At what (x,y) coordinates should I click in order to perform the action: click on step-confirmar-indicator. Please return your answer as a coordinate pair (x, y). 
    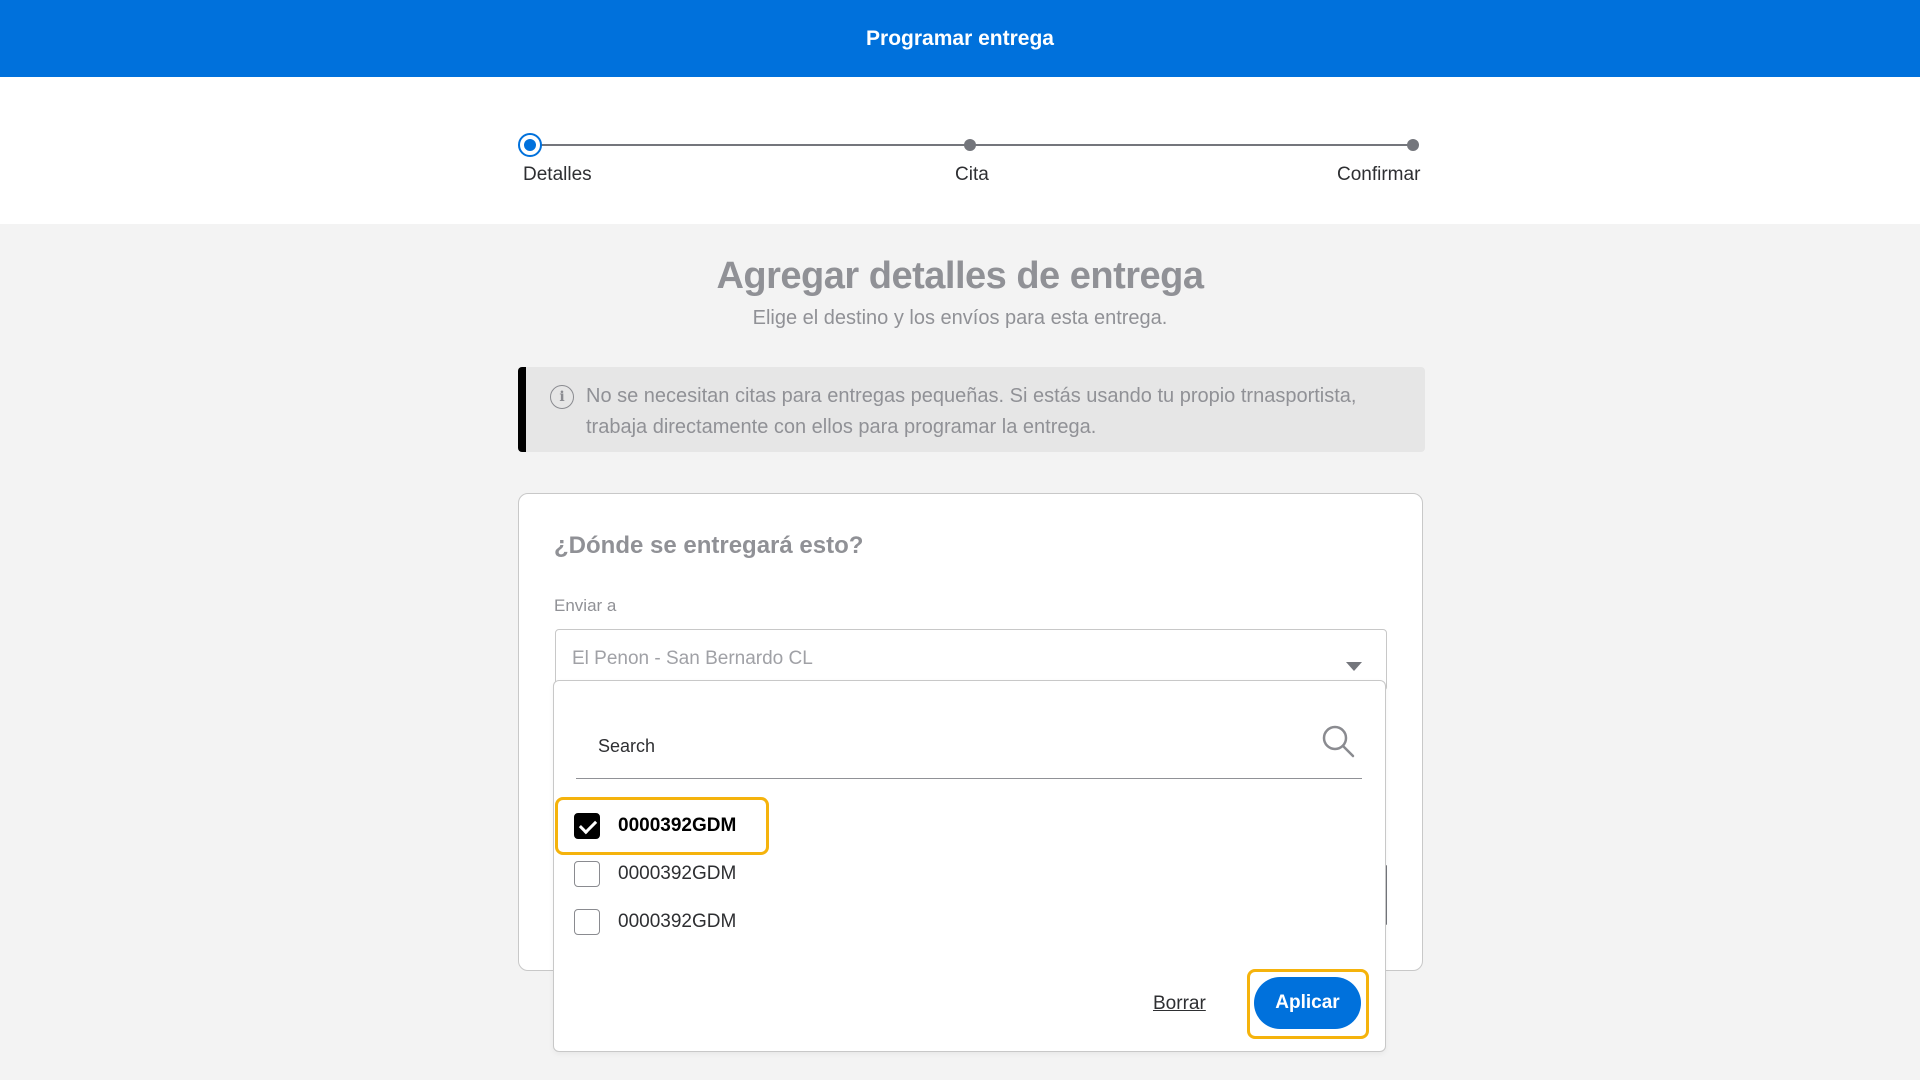
    Looking at the image, I should click on (1413, 145).